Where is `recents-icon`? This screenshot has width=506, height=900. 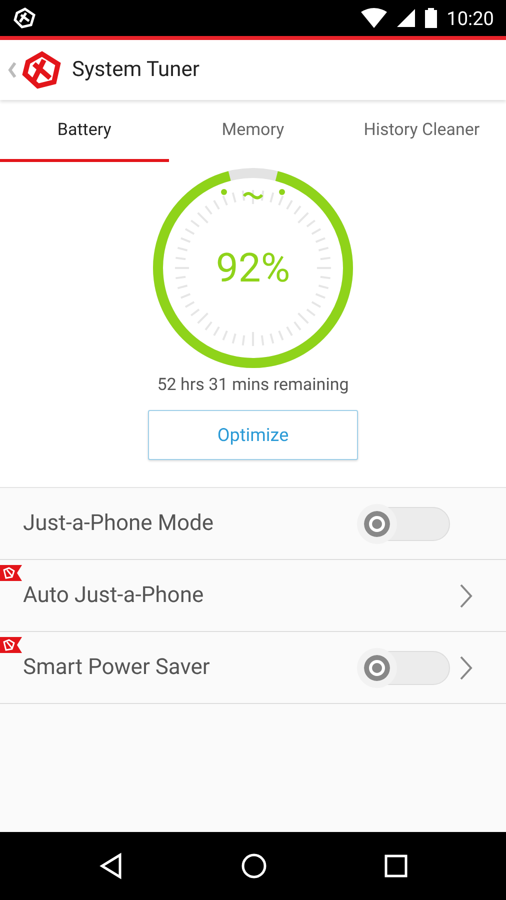 recents-icon is located at coordinates (396, 866).